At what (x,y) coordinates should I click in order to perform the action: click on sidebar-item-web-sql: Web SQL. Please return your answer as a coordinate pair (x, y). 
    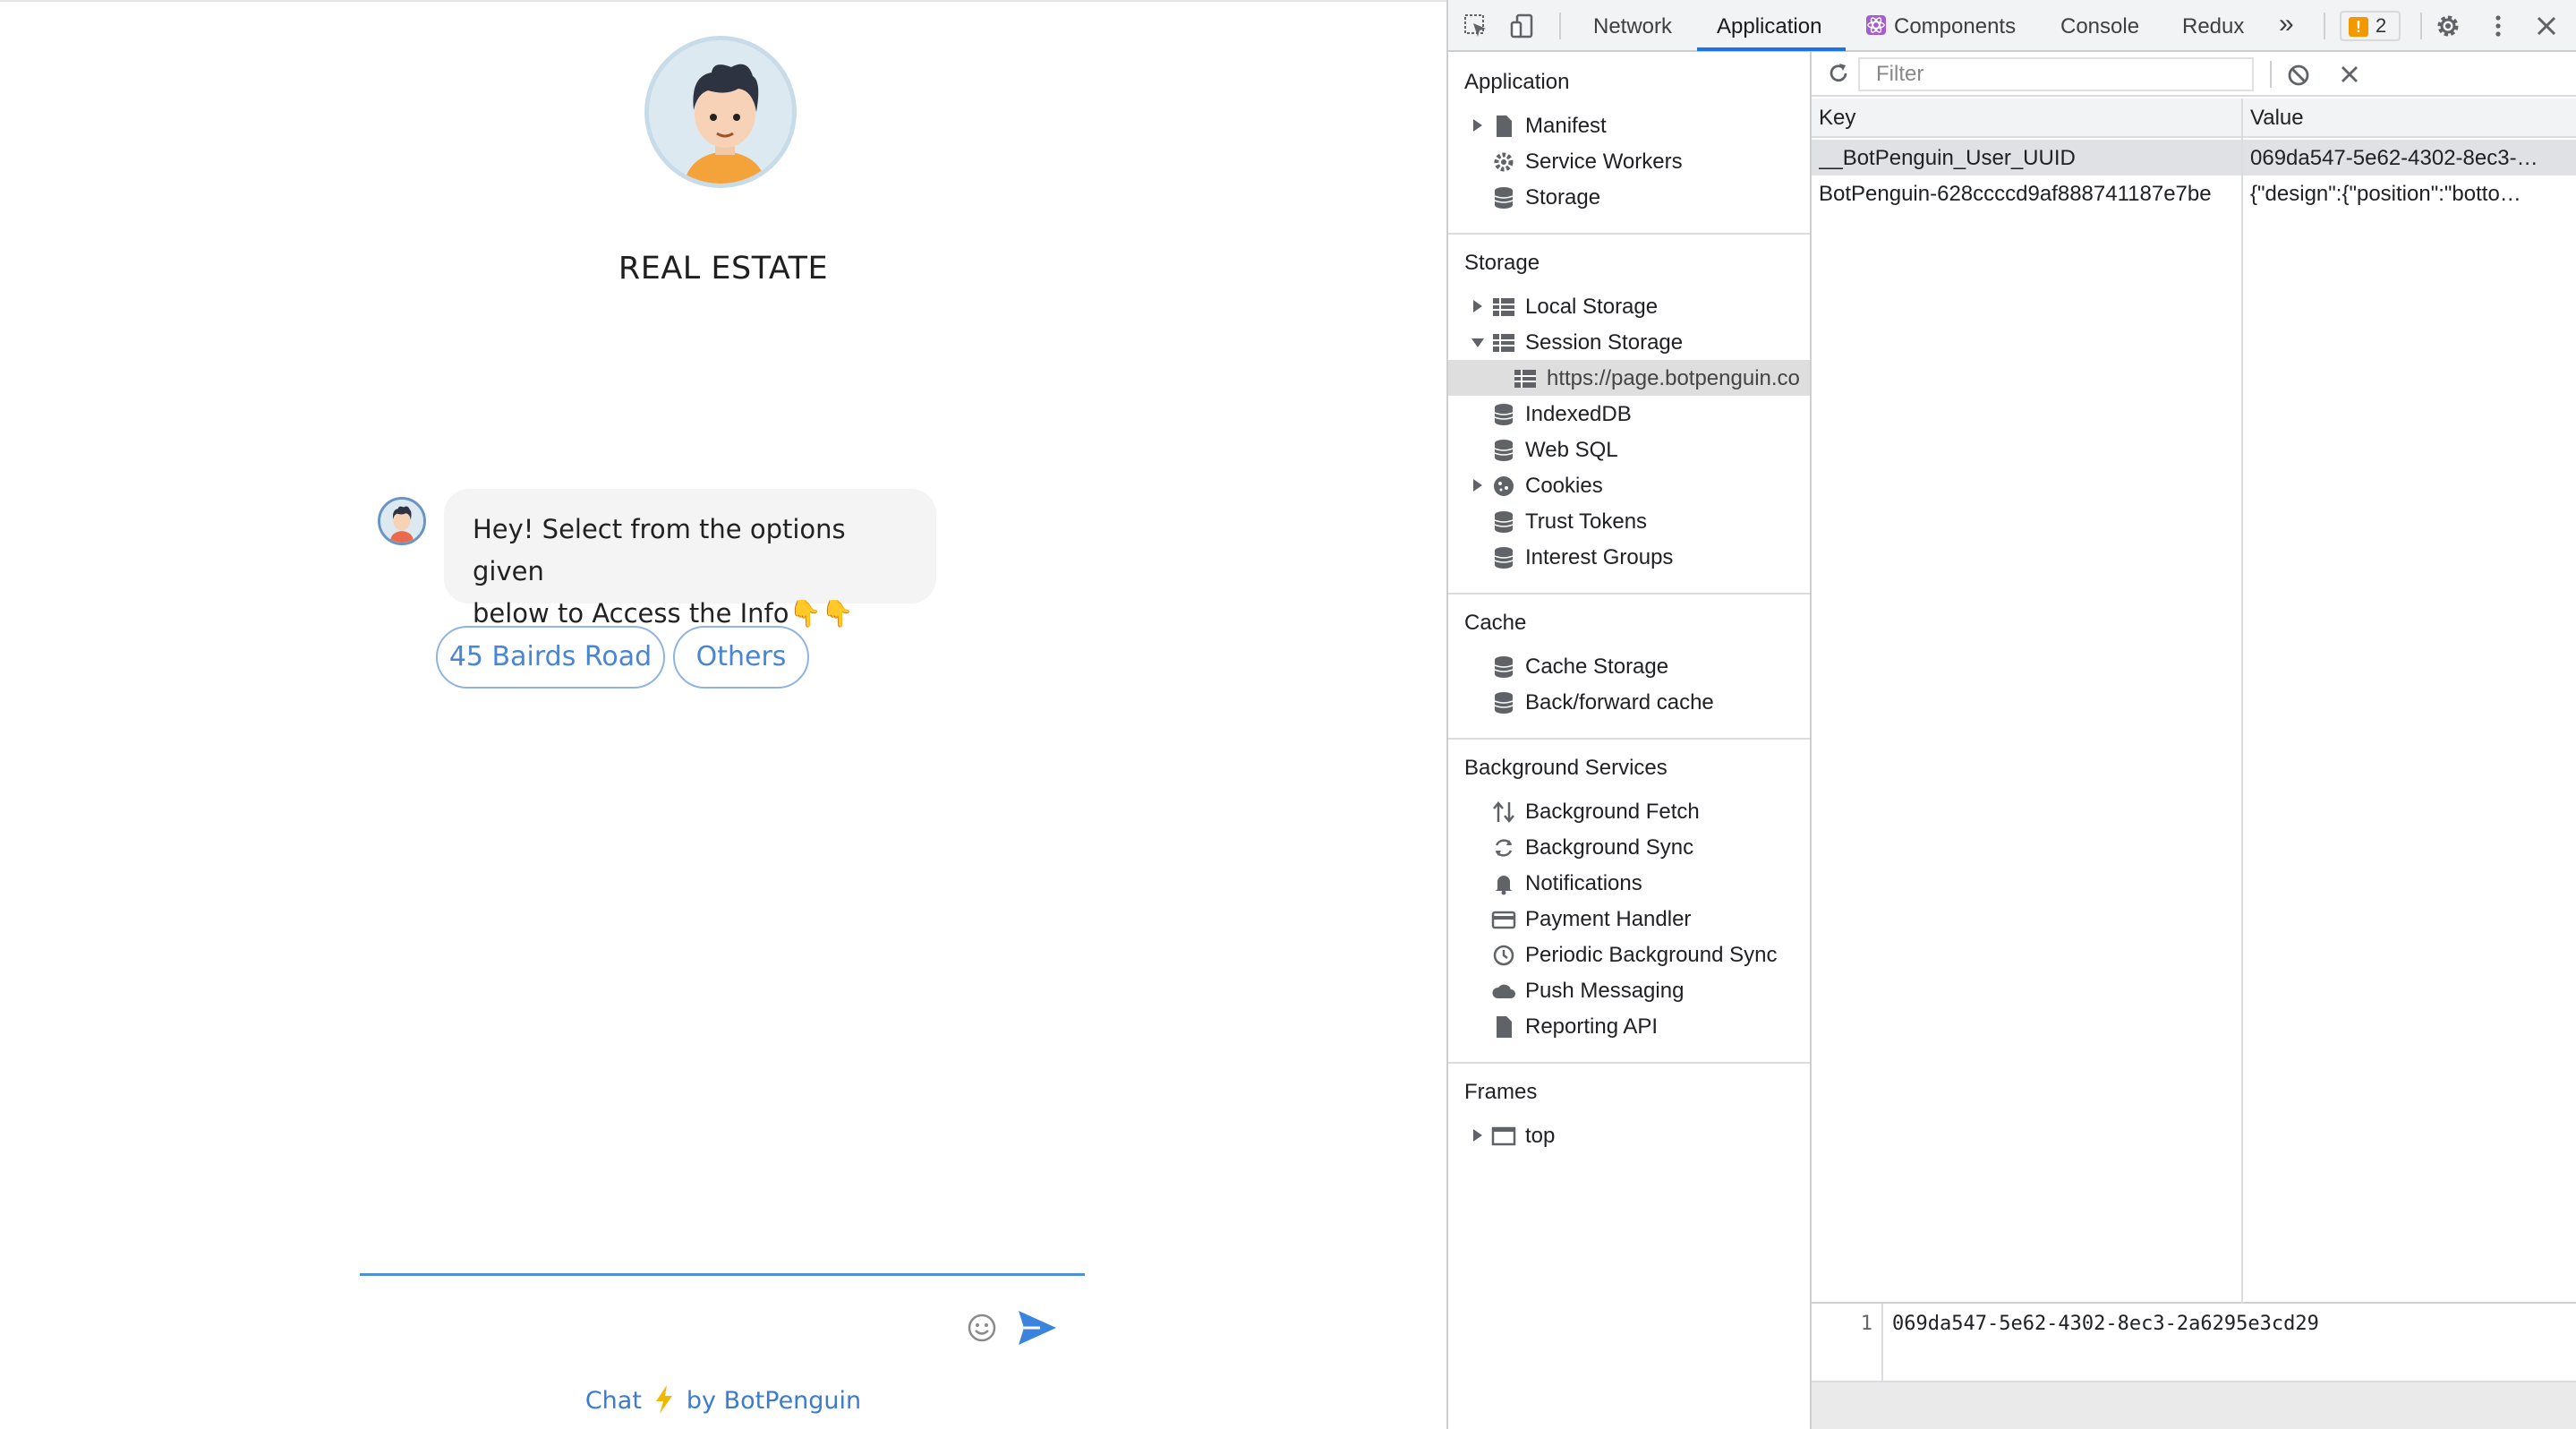
    Looking at the image, I should click on (1629, 449).